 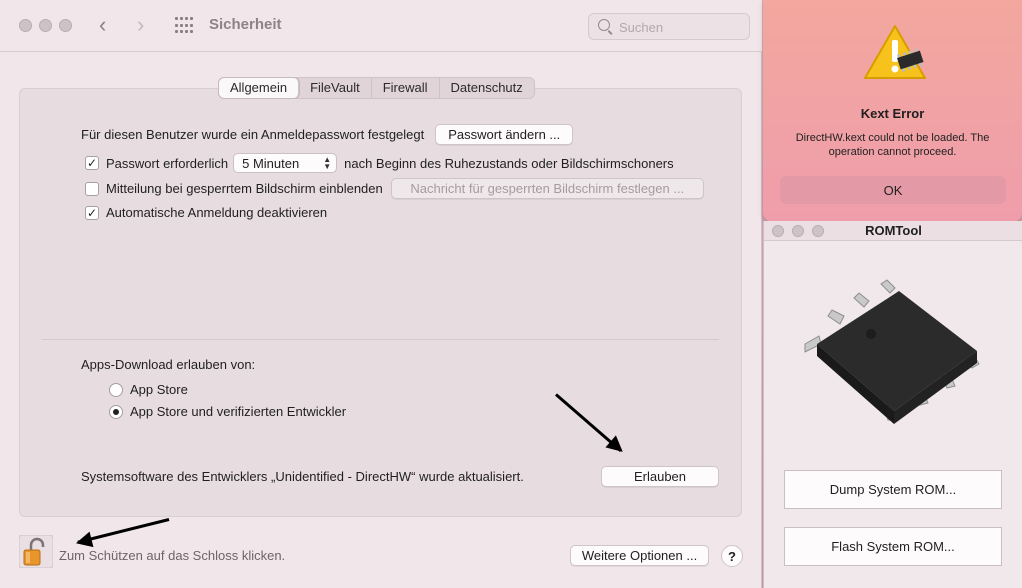 I want to click on close-window-button, so click(x=25, y=25).